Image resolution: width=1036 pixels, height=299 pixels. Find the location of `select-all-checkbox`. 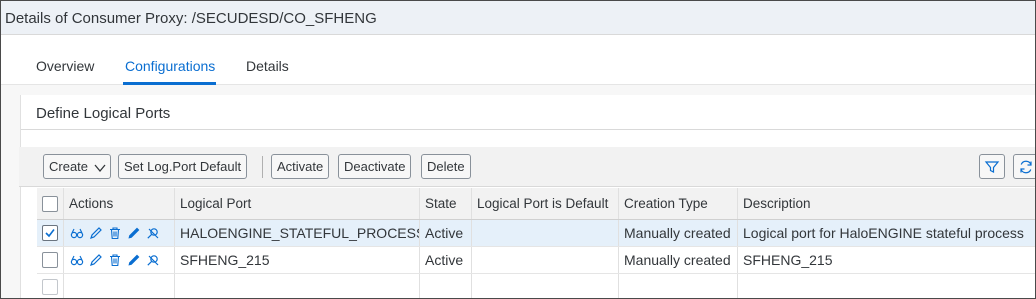

select-all-checkbox is located at coordinates (50, 203).